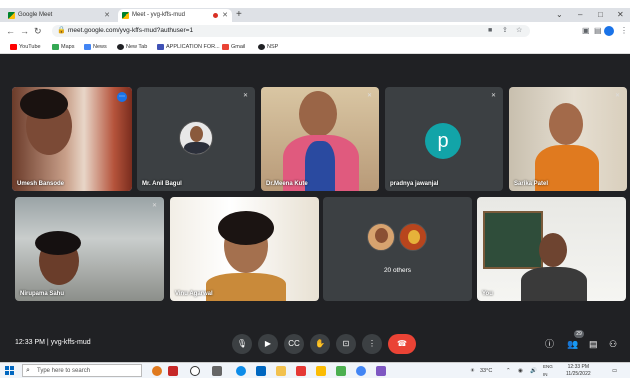  I want to click on profile-avatar, so click(609, 31).